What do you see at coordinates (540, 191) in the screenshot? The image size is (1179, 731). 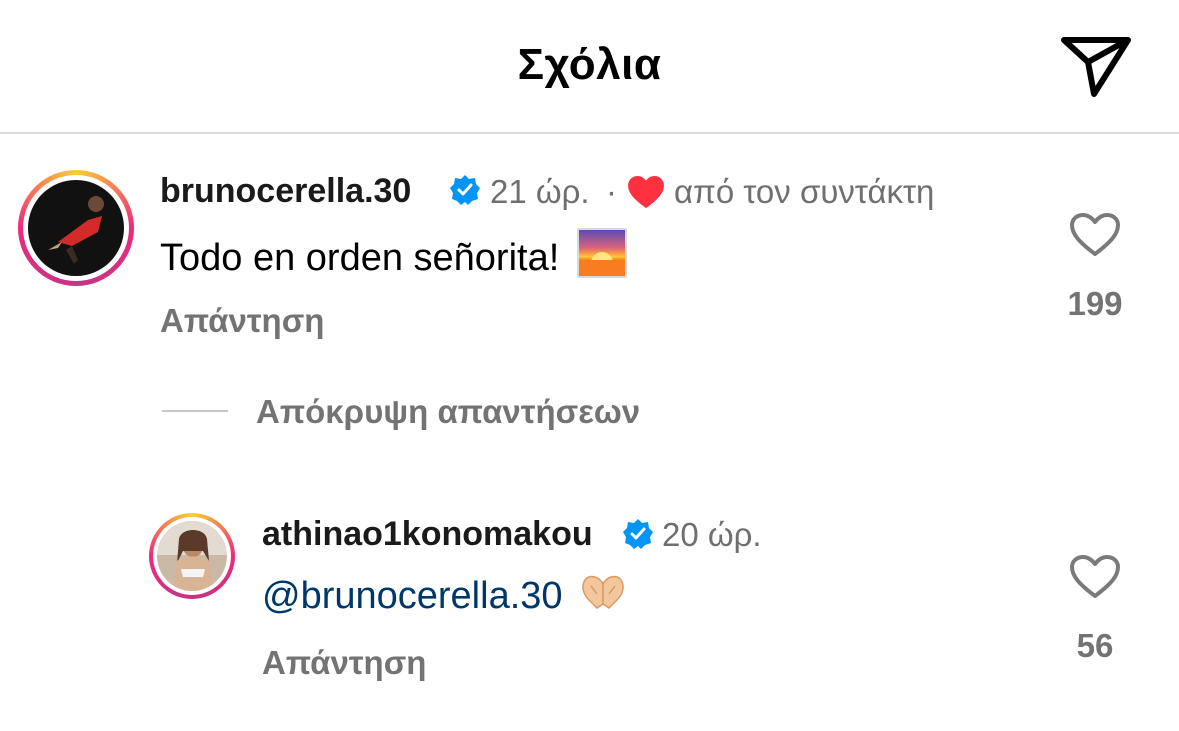 I see `comment-time: 21 ώρ.` at bounding box center [540, 191].